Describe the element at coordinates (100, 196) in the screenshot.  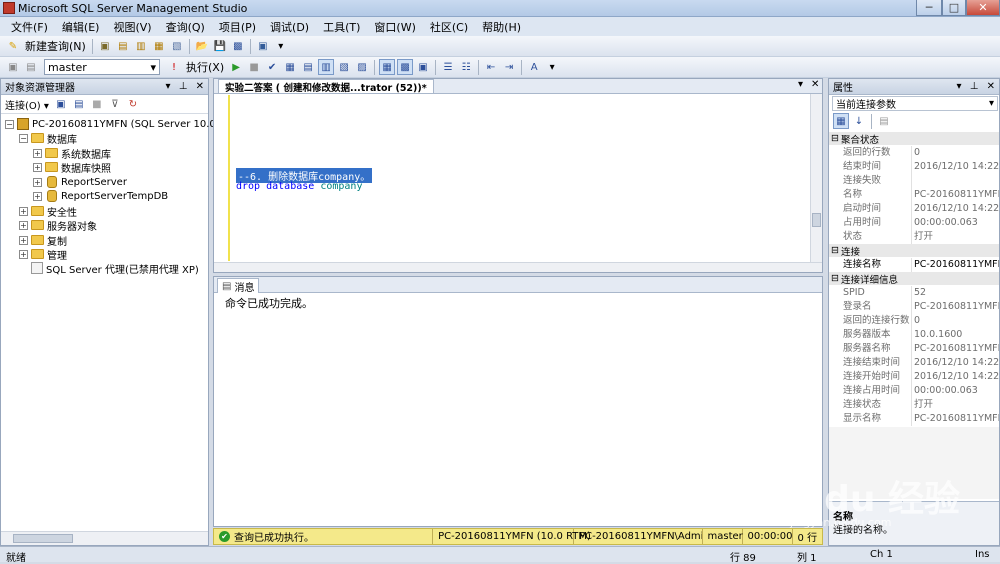
I see `tree-node-reportservertempdb: + ReportServerTempDB` at that location.